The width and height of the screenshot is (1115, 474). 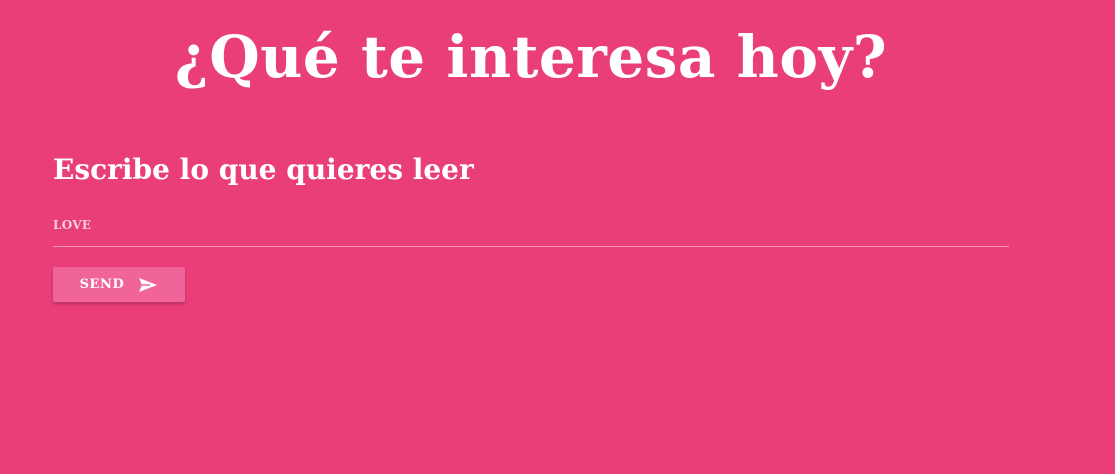 I want to click on send-icon, so click(x=148, y=285).